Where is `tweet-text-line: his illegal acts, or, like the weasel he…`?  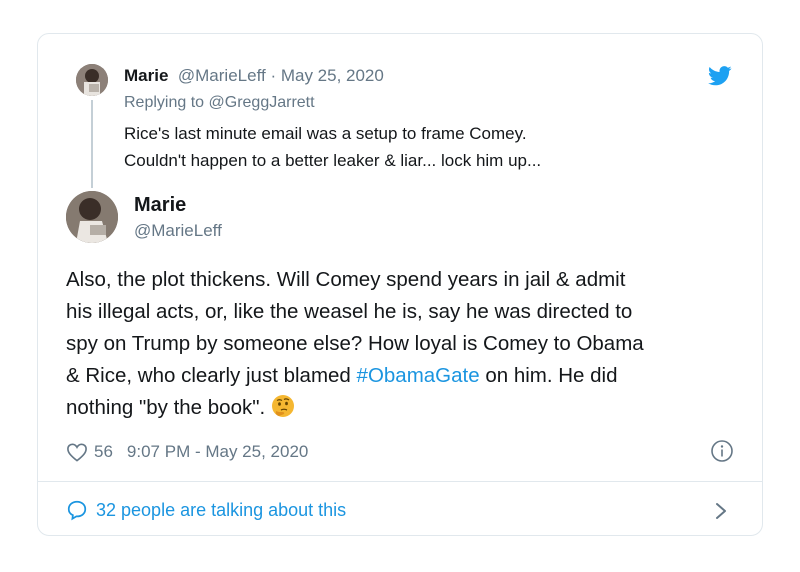 tweet-text-line: his illegal acts, or, like the weasel he… is located at coordinates (349, 311).